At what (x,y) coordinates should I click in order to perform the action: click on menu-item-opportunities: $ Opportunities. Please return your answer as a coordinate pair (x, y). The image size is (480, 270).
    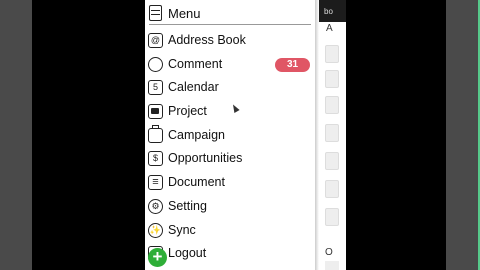
    Looking at the image, I should click on (230, 159).